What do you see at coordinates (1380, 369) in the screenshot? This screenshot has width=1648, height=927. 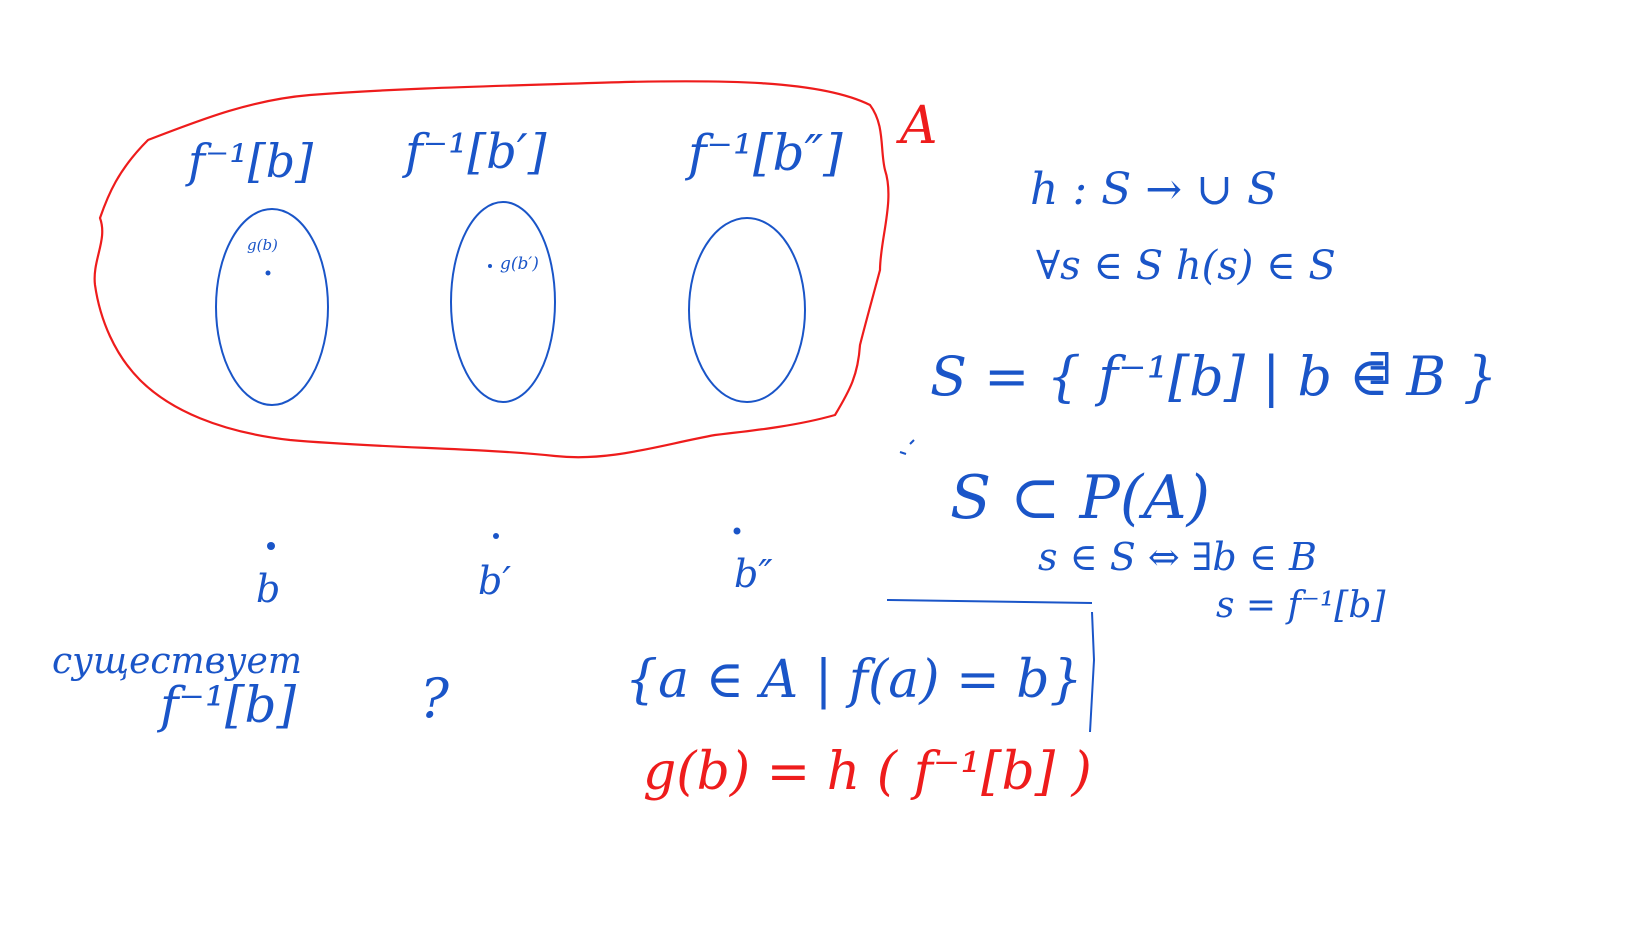 I see `trailing-symbol-note: ∃` at bounding box center [1380, 369].